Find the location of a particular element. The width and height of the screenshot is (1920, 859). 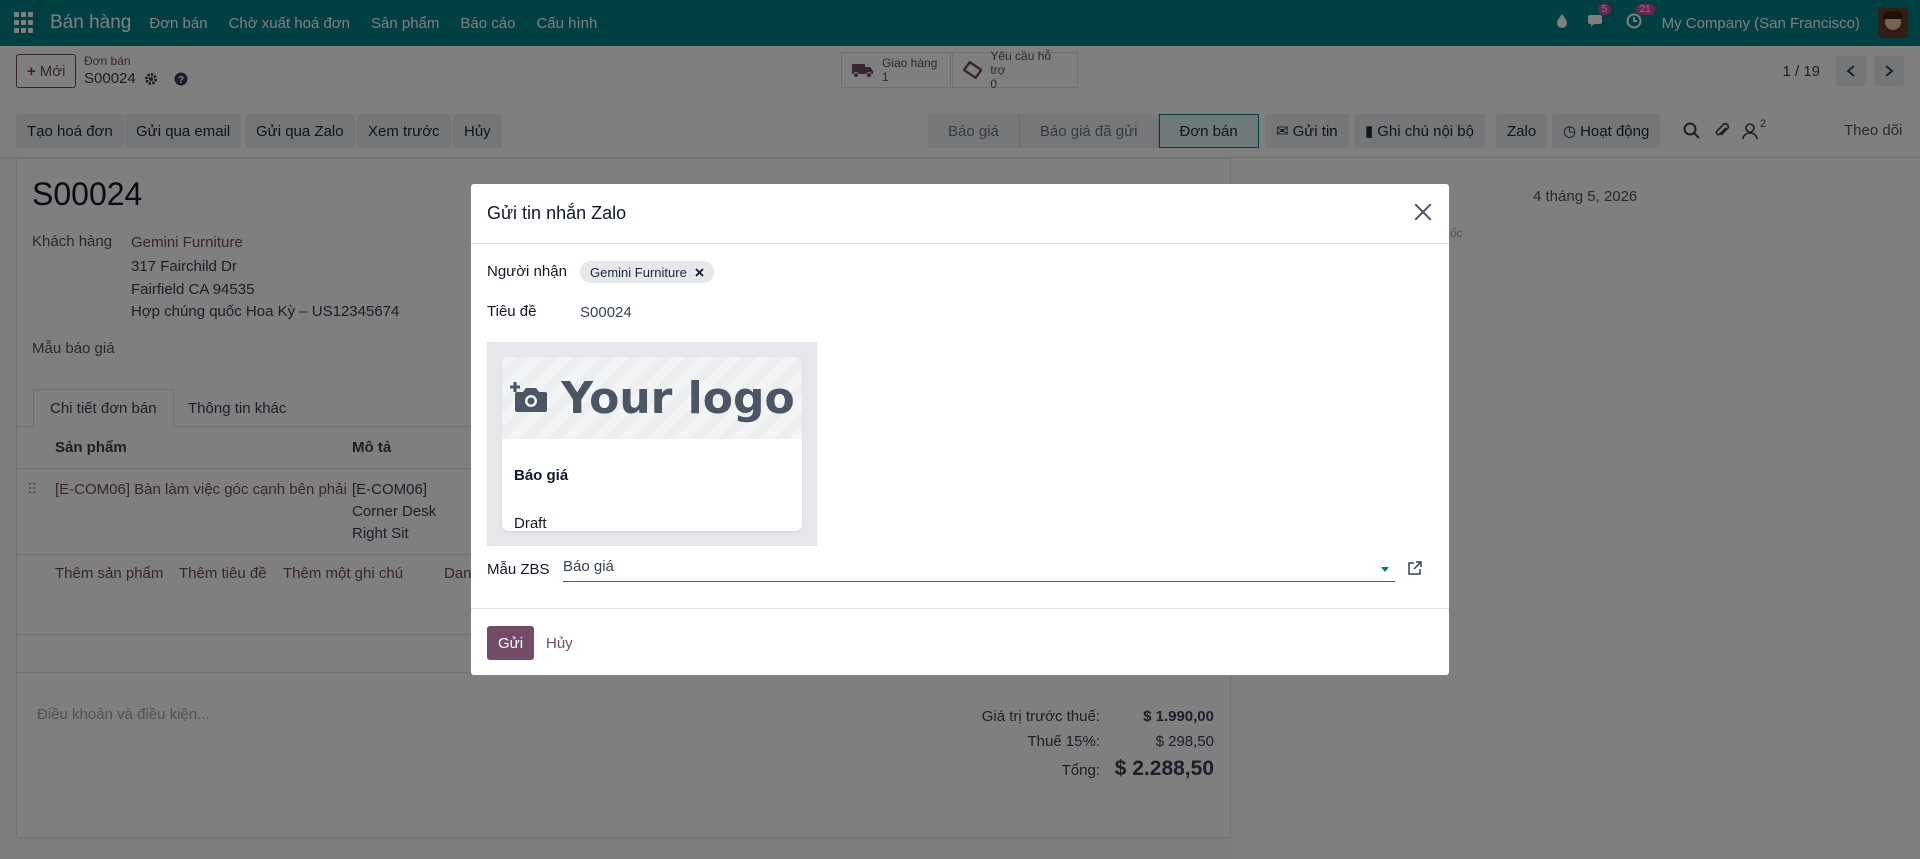

close-icon is located at coordinates (1423, 212).